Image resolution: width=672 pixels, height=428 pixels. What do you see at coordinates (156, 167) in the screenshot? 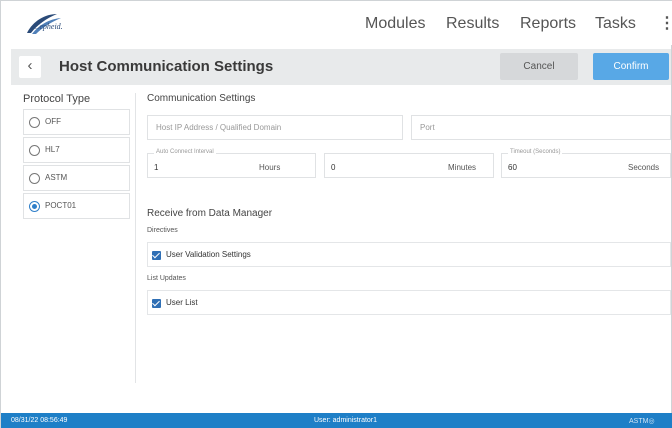
I see `hours-value: 1` at bounding box center [156, 167].